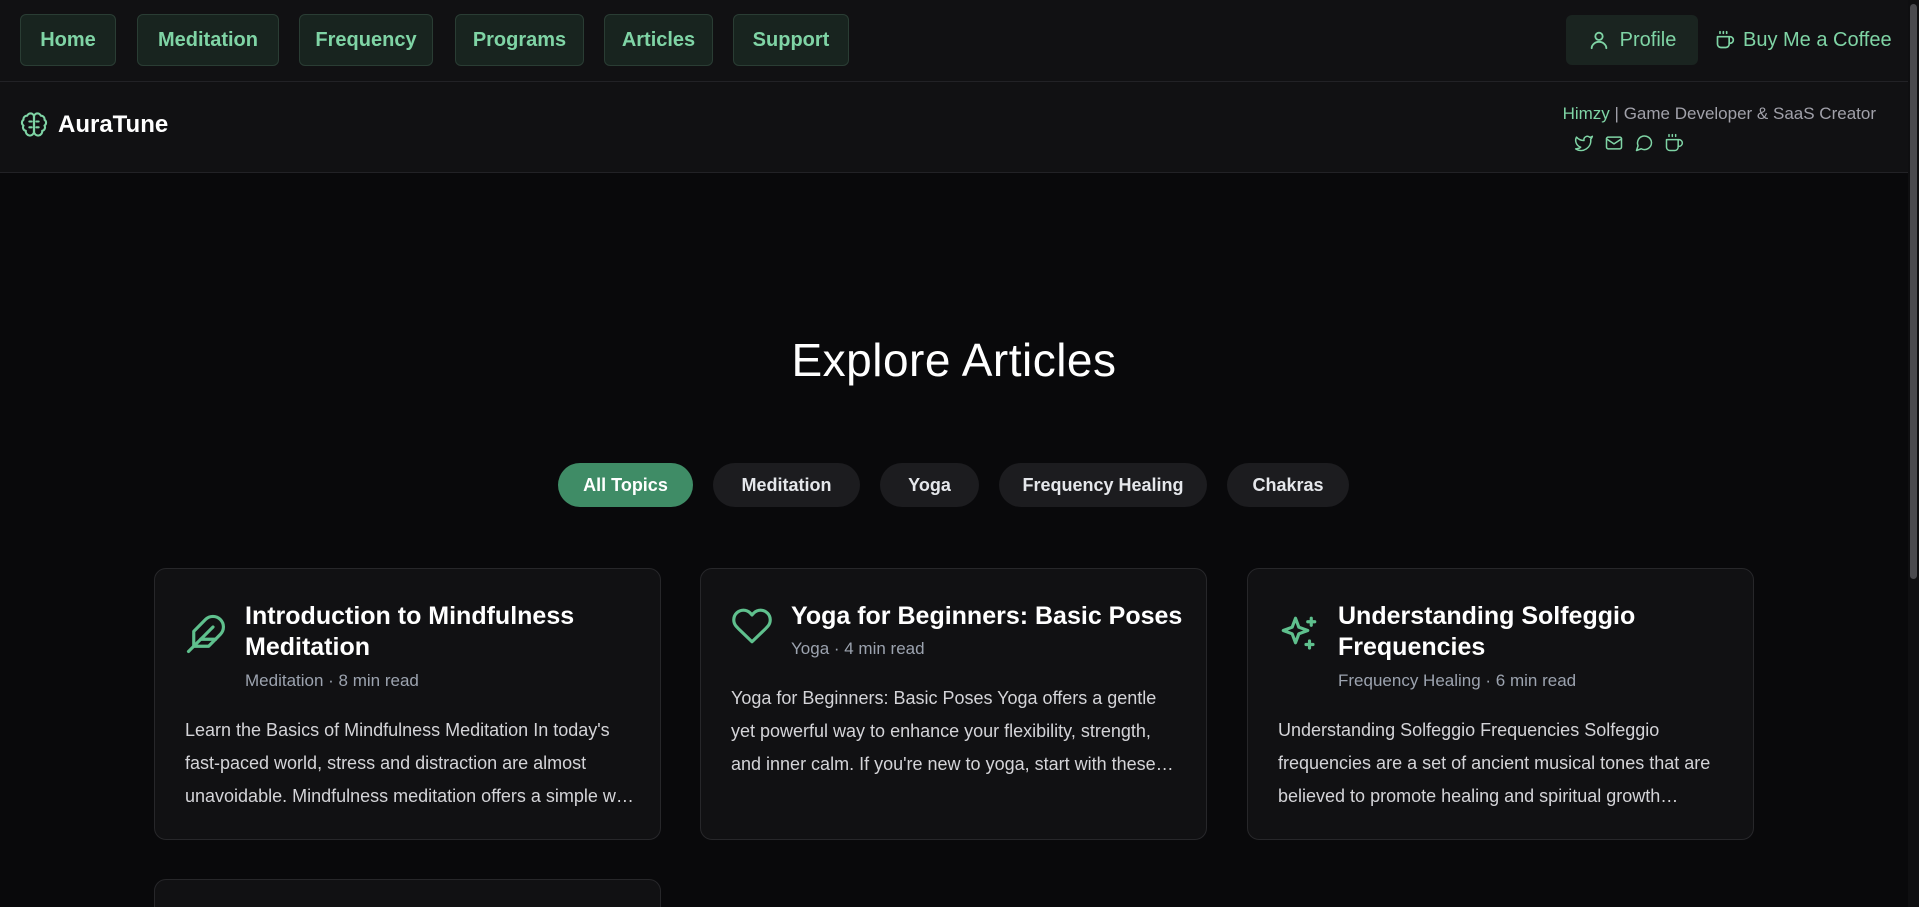 The width and height of the screenshot is (1919, 907). What do you see at coordinates (658, 40) in the screenshot?
I see `nav-articles-button: Articles` at bounding box center [658, 40].